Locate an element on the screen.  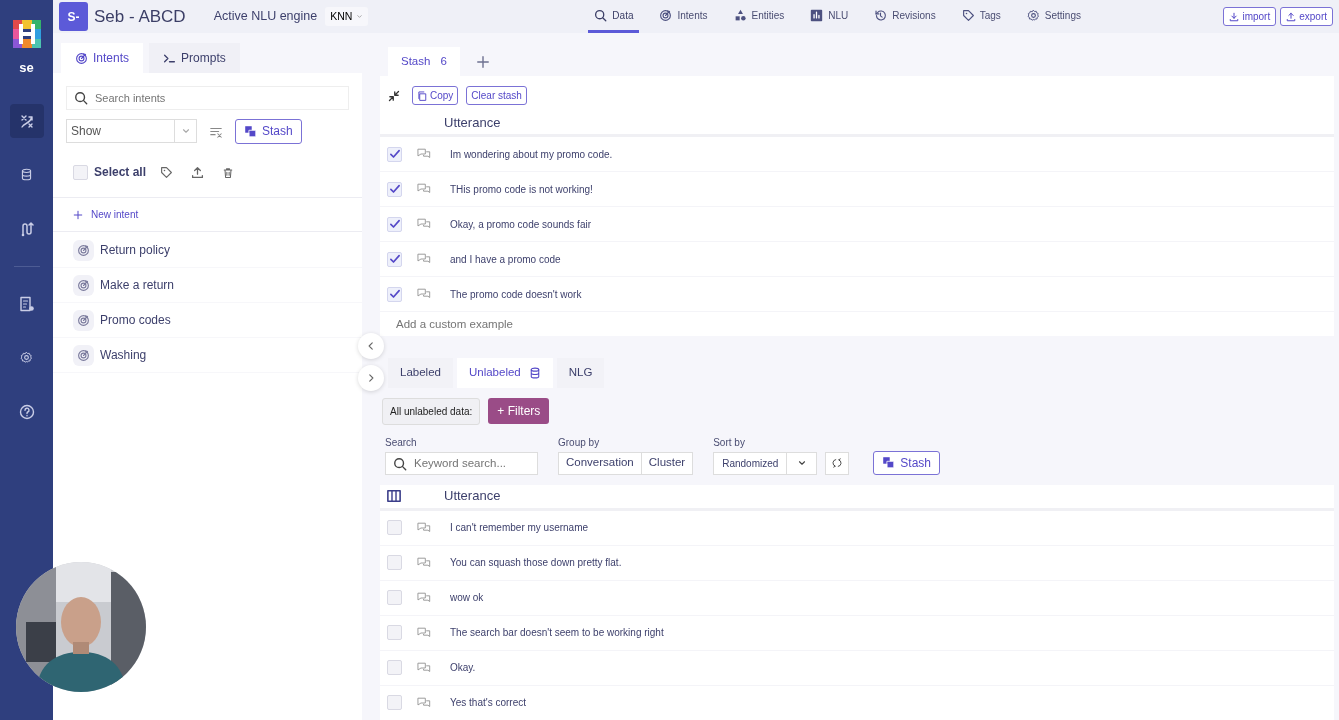
columns-button is located at coordinates (394, 496).